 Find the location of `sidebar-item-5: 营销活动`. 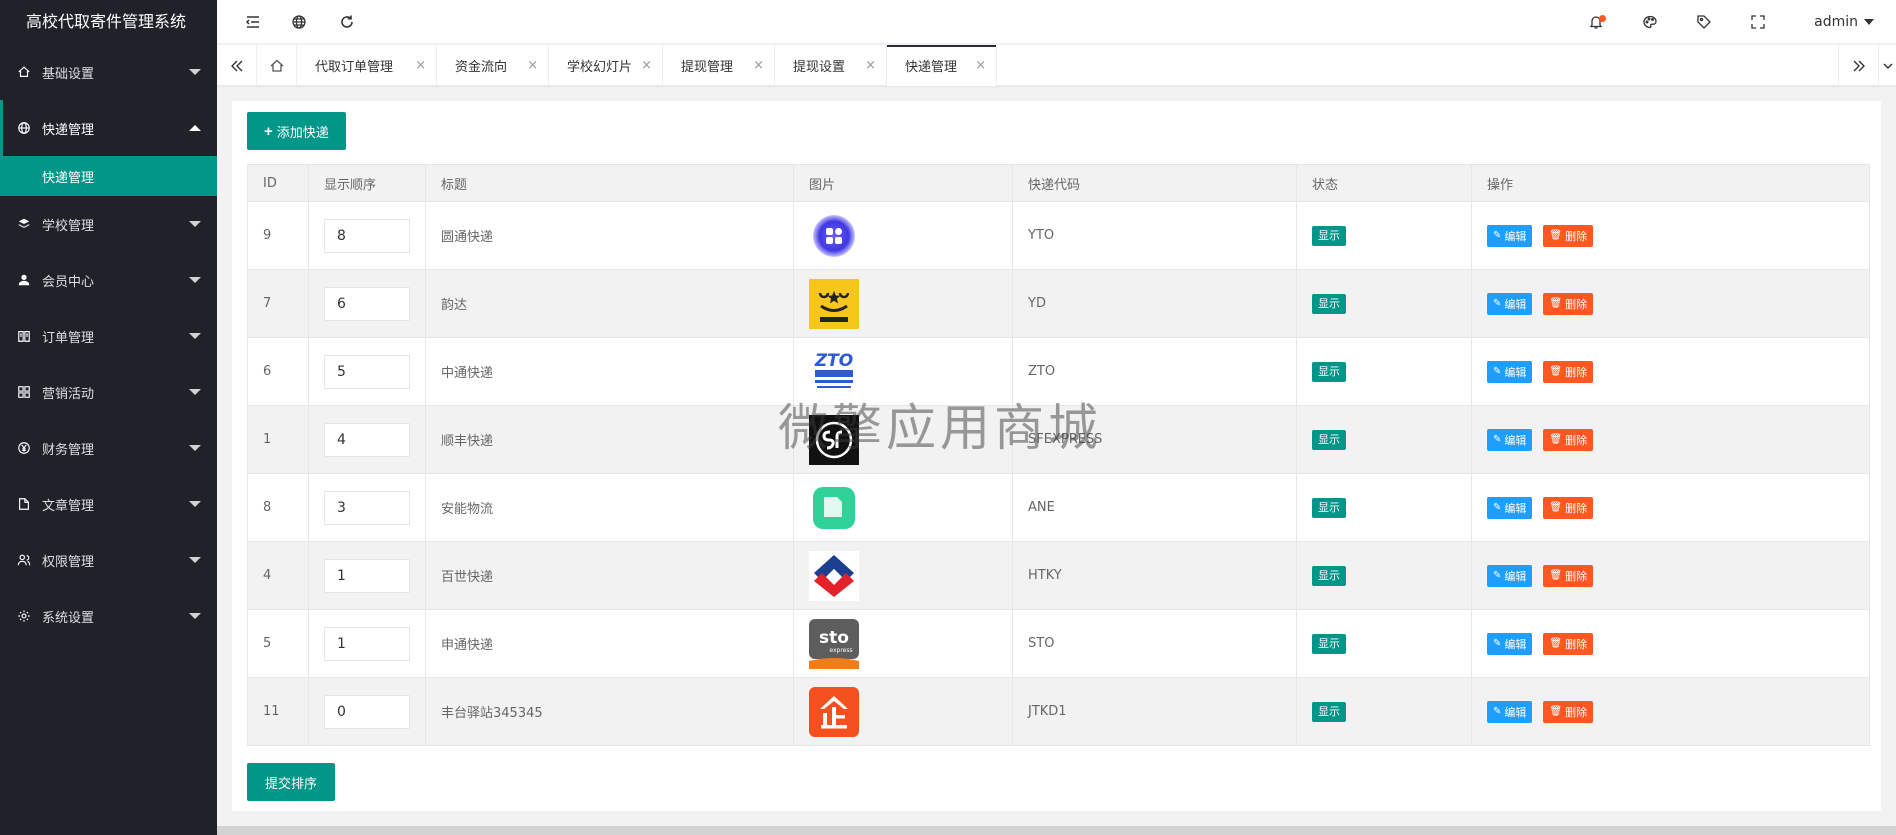

sidebar-item-5: 营销活动 is located at coordinates (108, 392).